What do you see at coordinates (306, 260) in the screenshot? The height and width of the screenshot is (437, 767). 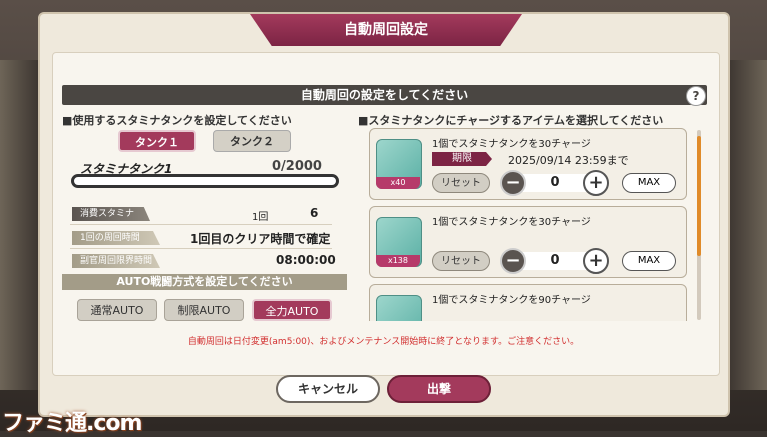 I see `loop-limit-value: 08:00:00` at bounding box center [306, 260].